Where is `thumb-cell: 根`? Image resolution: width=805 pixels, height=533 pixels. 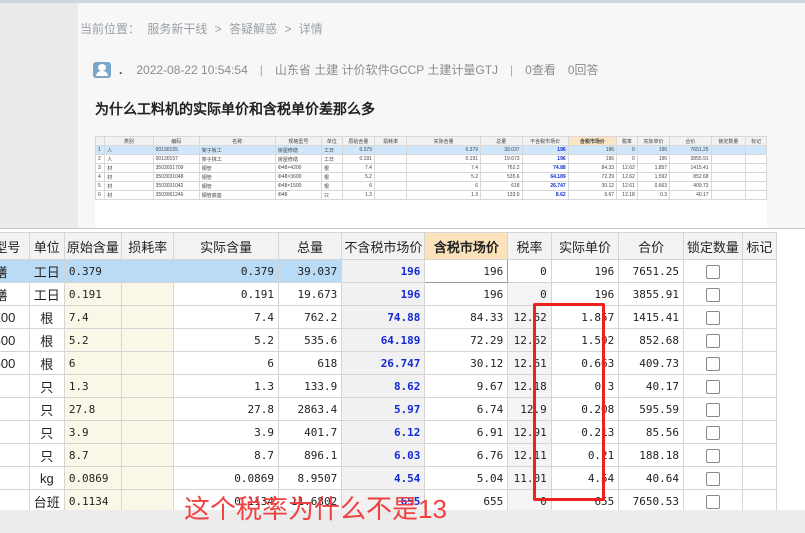 thumb-cell: 根 is located at coordinates (331, 168).